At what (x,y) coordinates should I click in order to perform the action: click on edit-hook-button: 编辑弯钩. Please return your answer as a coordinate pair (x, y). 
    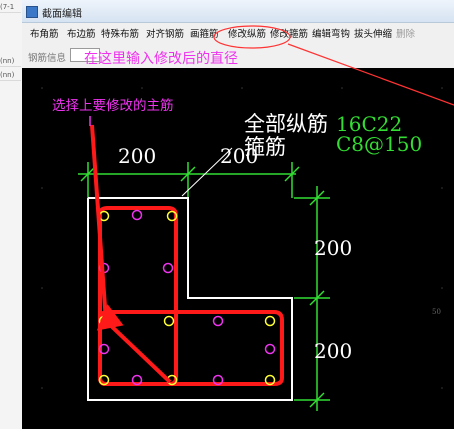
    Looking at the image, I should click on (331, 34).